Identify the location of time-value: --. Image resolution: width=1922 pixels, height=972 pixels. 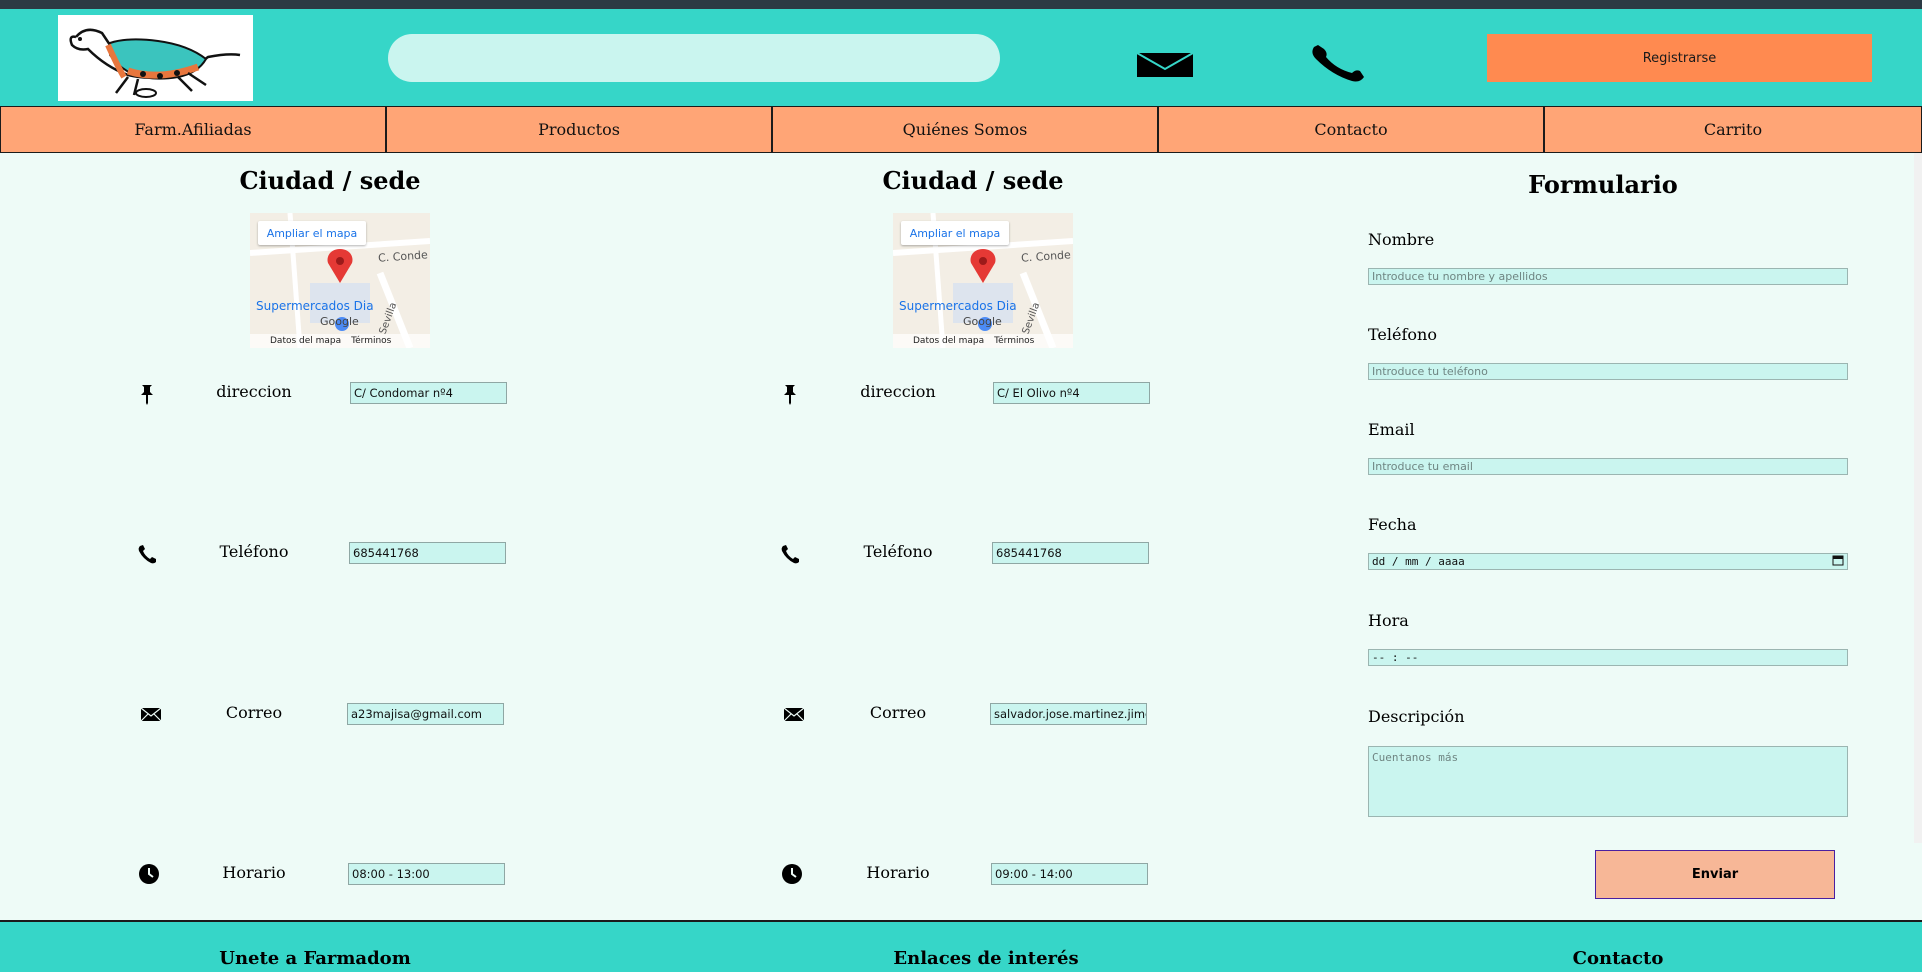
(1395, 657).